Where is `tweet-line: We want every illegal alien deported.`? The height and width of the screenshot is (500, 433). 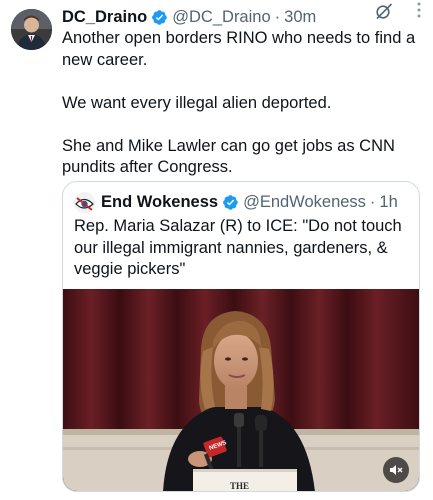
tweet-line: We want every illegal alien deported. is located at coordinates (197, 102).